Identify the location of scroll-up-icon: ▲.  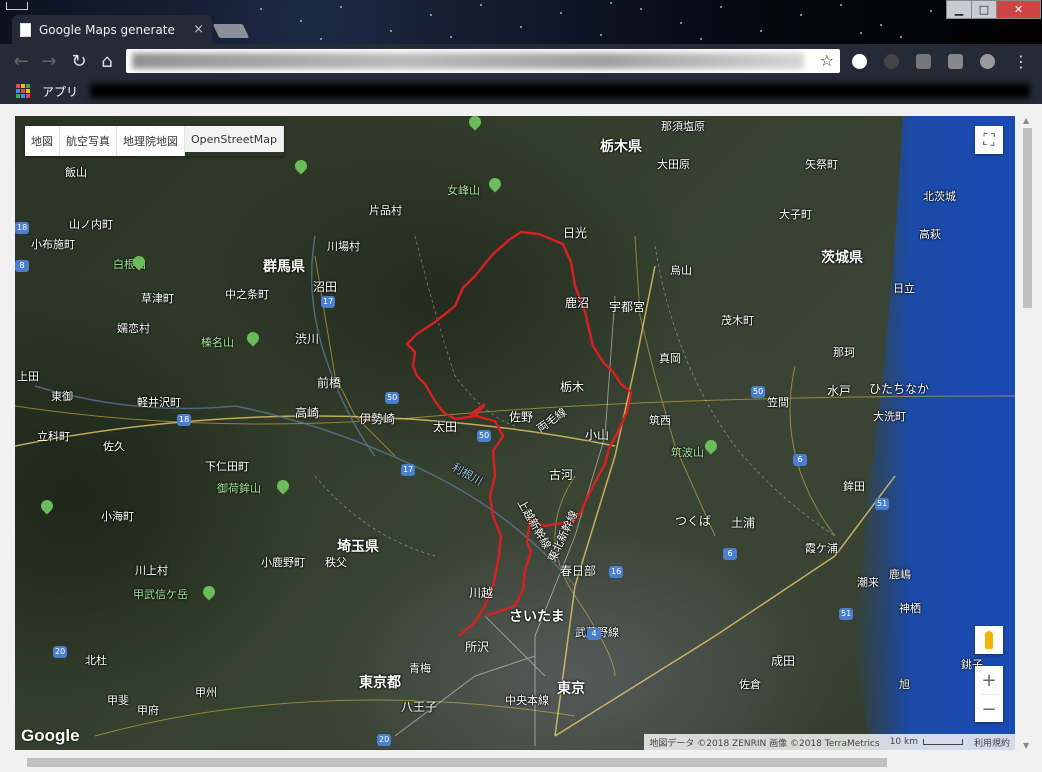
(1026, 120).